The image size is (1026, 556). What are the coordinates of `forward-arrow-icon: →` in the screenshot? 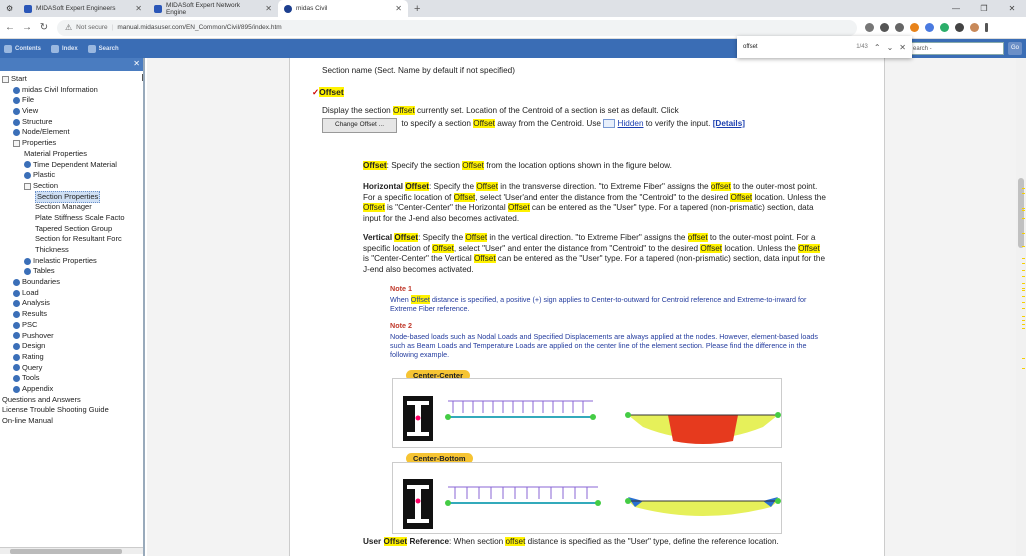 It's located at (27, 27).